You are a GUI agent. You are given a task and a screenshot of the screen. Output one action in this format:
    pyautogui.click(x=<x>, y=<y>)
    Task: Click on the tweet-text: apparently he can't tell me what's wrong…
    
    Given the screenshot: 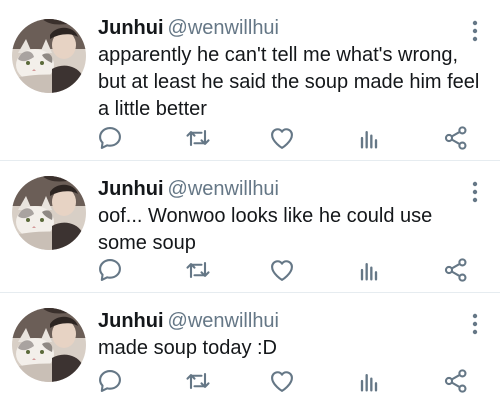 What is the action you would take?
    pyautogui.click(x=289, y=82)
    